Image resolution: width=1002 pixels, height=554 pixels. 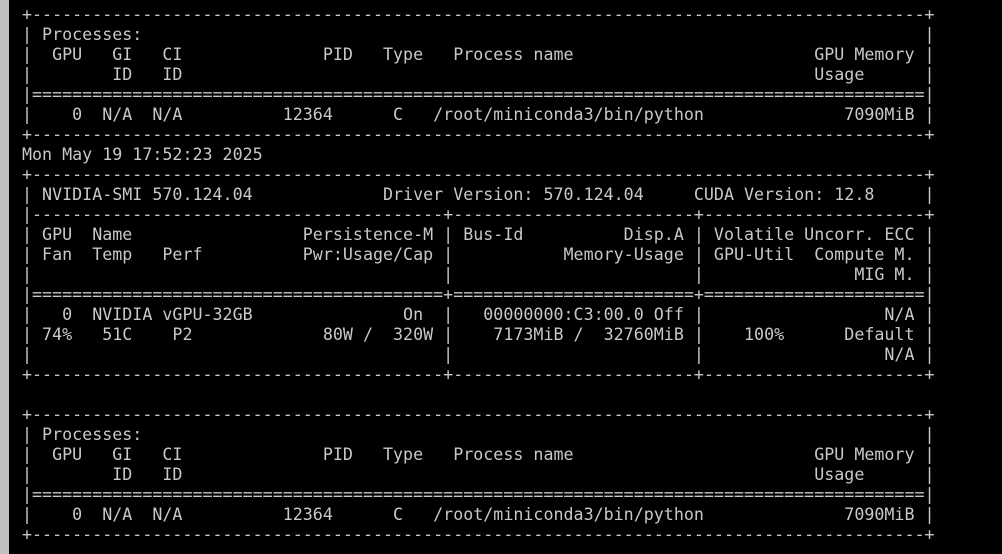 What do you see at coordinates (478, 434) in the screenshot?
I see `processes-heading-2: | Processes: |` at bounding box center [478, 434].